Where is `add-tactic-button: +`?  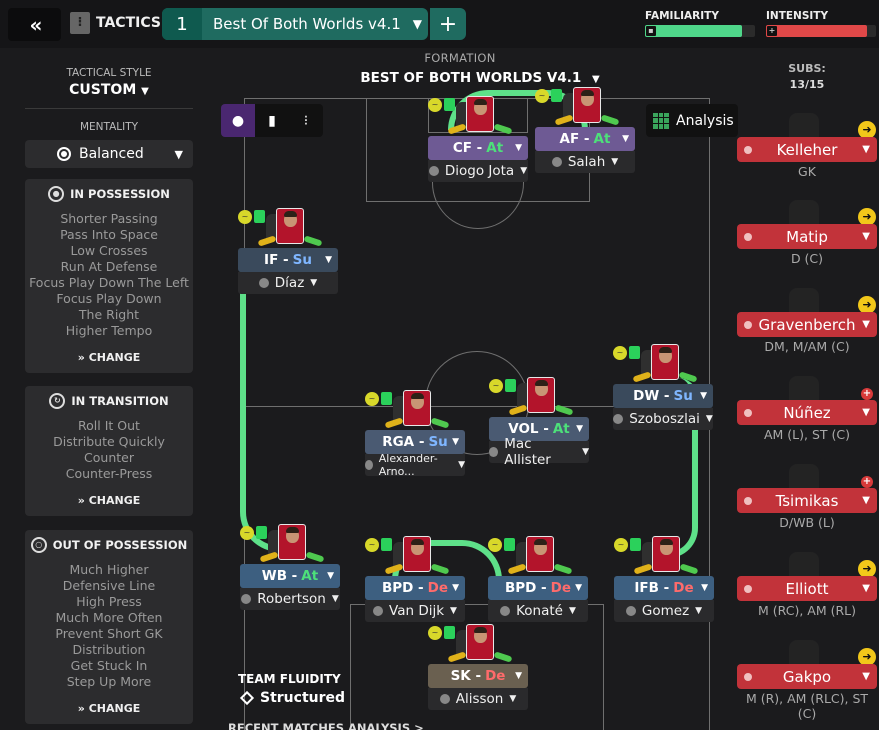
add-tactic-button: + is located at coordinates (447, 24).